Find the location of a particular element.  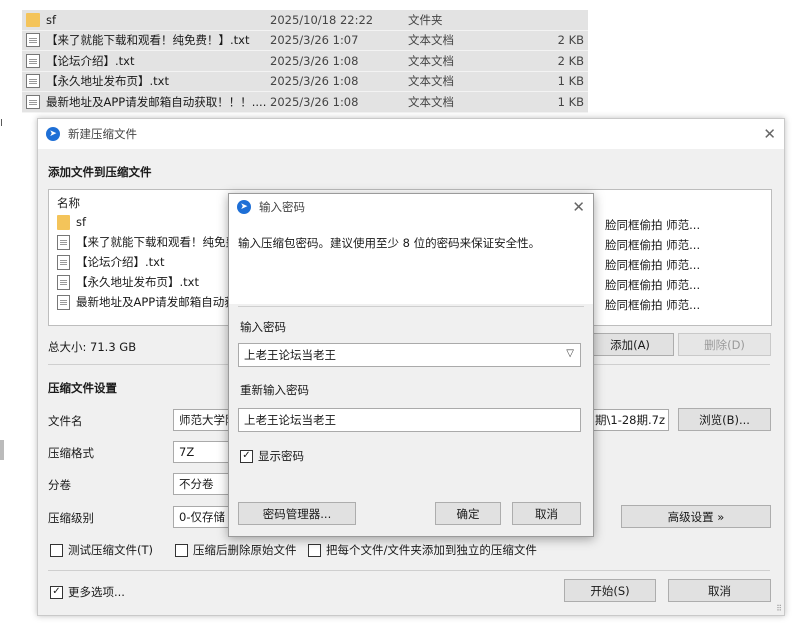

delete-button: 删除(D) is located at coordinates (724, 344).